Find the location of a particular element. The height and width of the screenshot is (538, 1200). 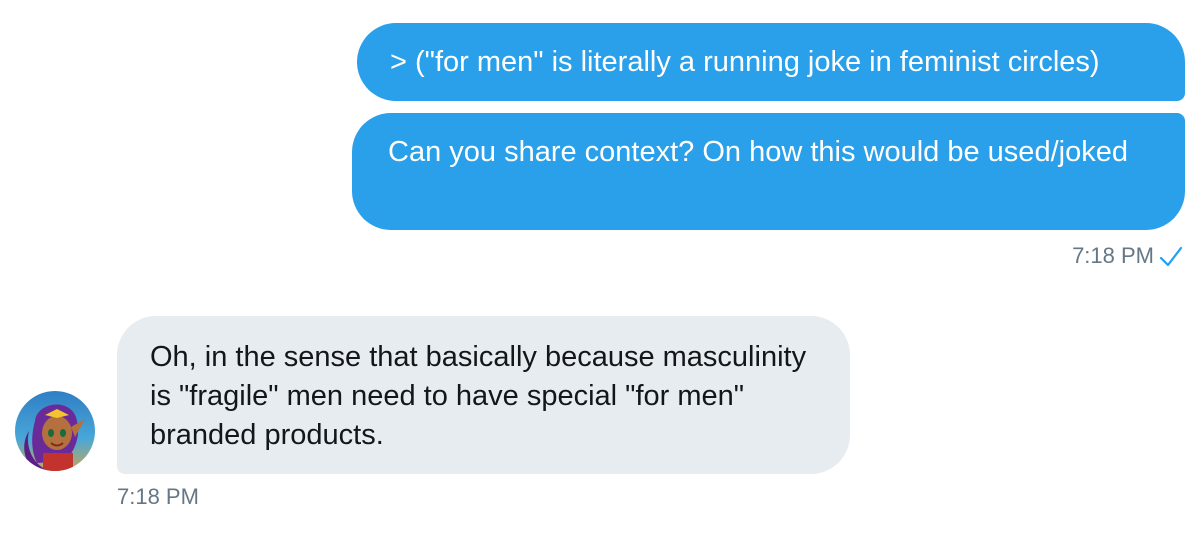

avatar is located at coordinates (55, 431).